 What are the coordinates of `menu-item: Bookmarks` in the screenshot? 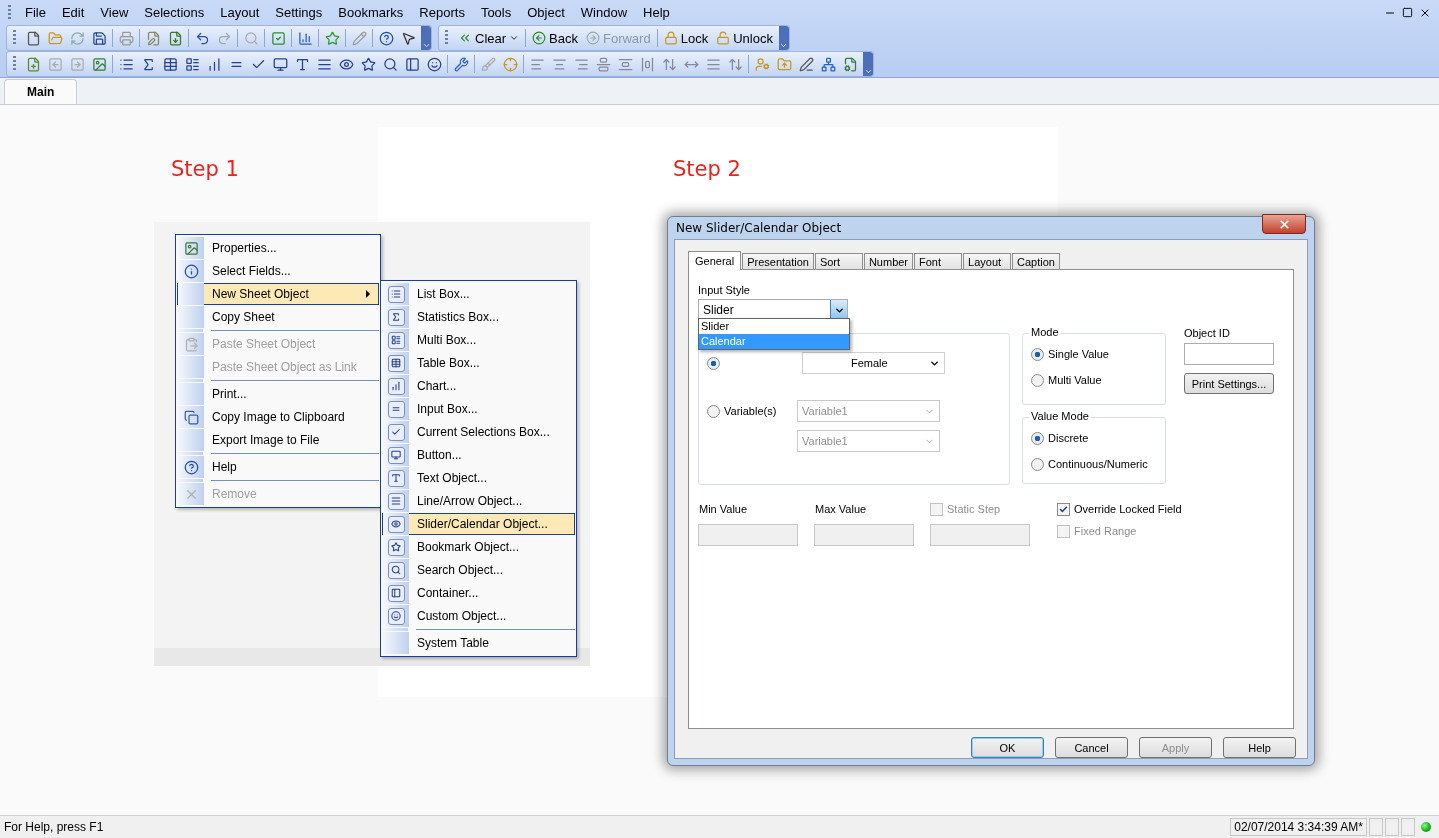 It's located at (371, 12).